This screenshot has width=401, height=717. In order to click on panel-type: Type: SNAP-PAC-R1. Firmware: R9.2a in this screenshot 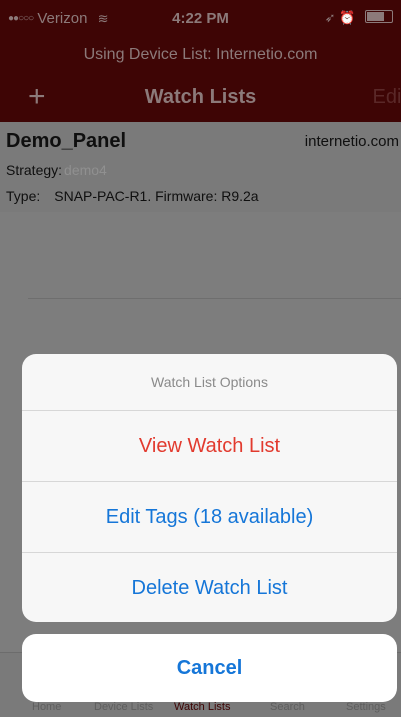, I will do `click(132, 196)`.